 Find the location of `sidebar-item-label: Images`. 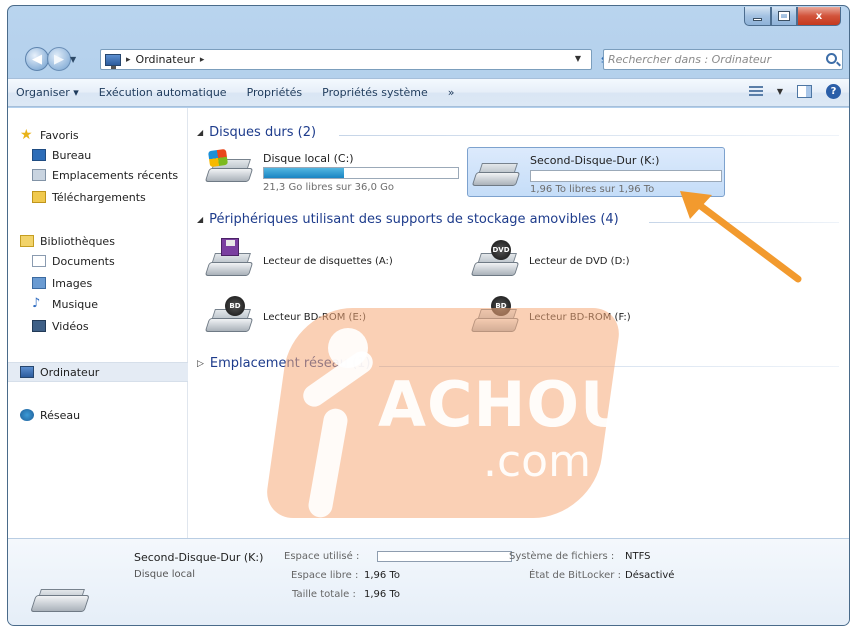

sidebar-item-label: Images is located at coordinates (72, 283).